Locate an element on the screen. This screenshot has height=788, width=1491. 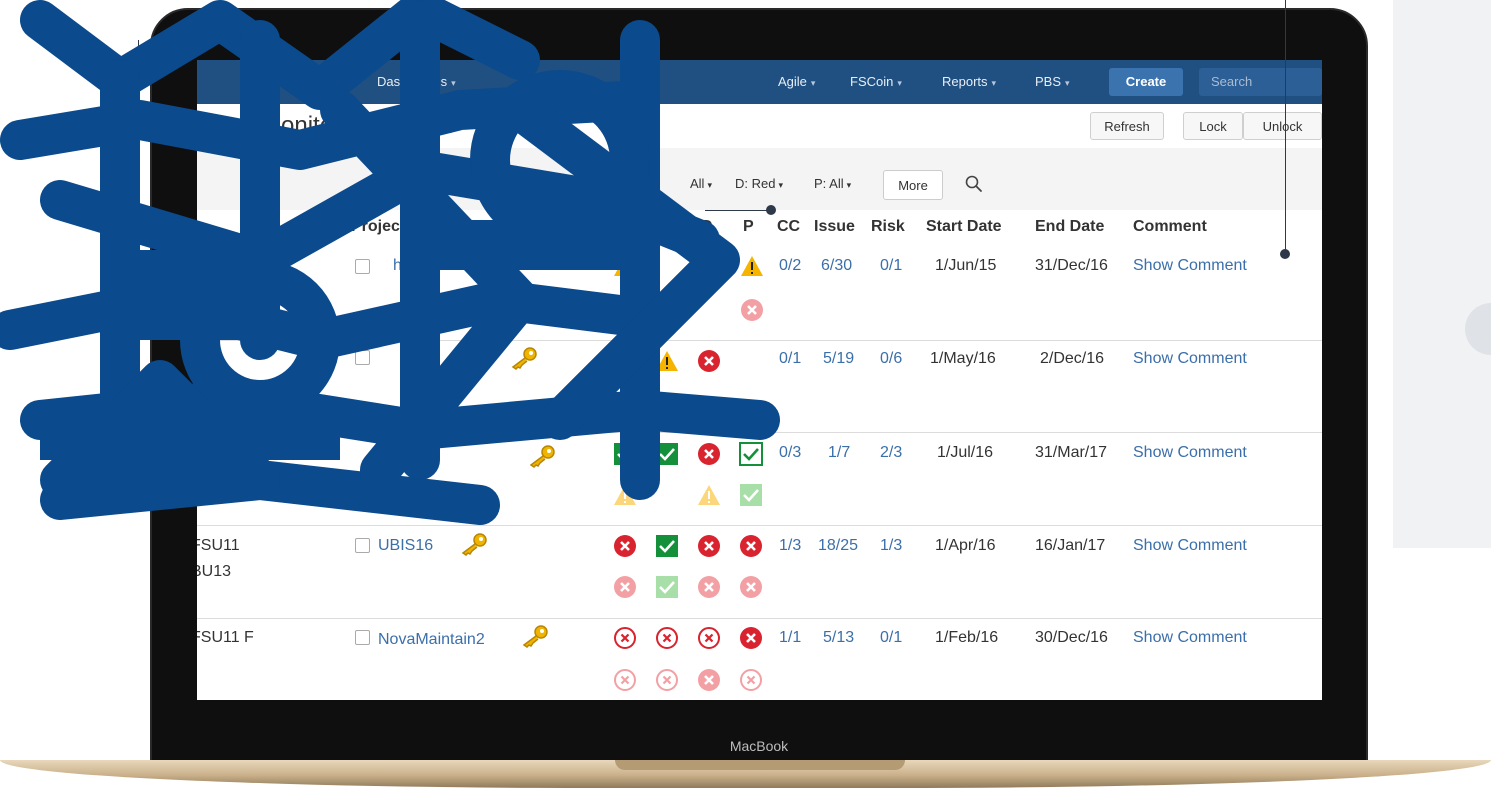
filter-d-red: D: Red ▾ is located at coordinates (759, 183).